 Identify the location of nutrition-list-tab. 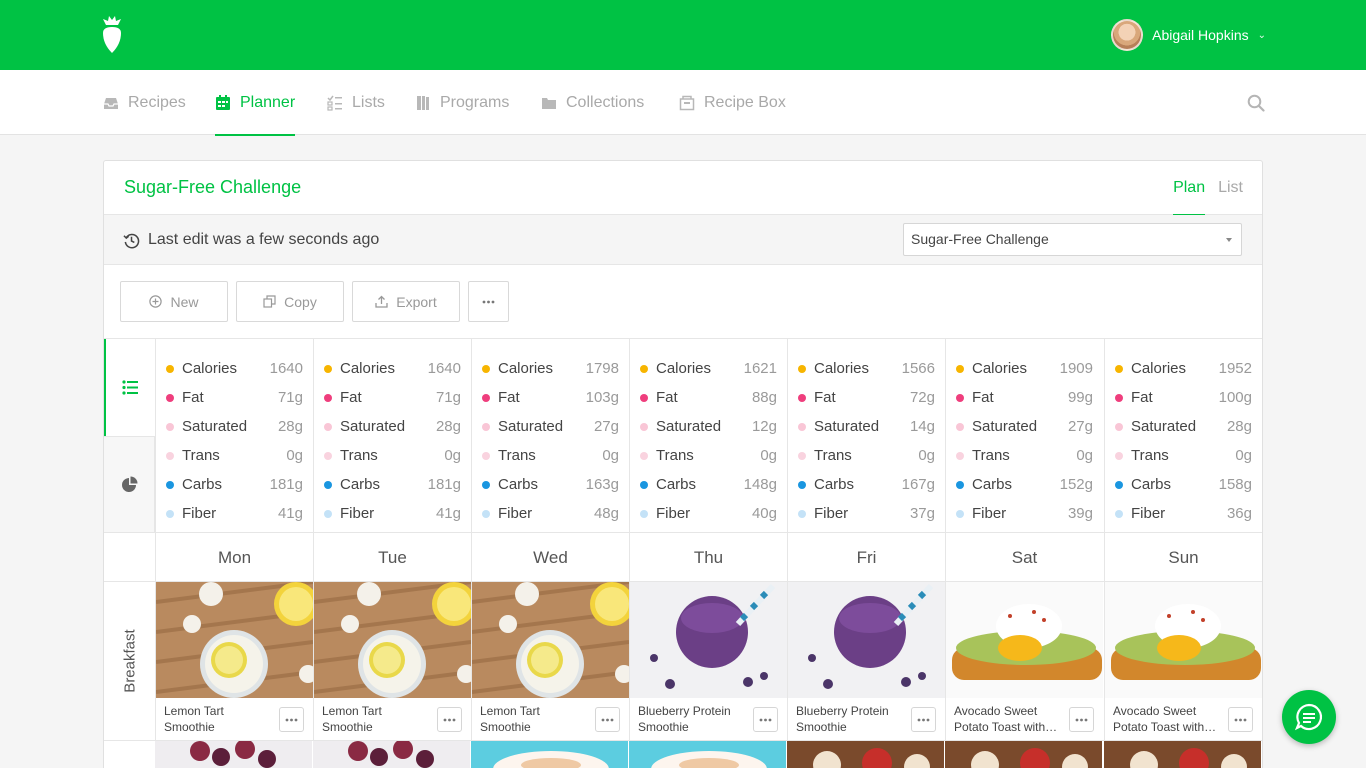
(129, 387).